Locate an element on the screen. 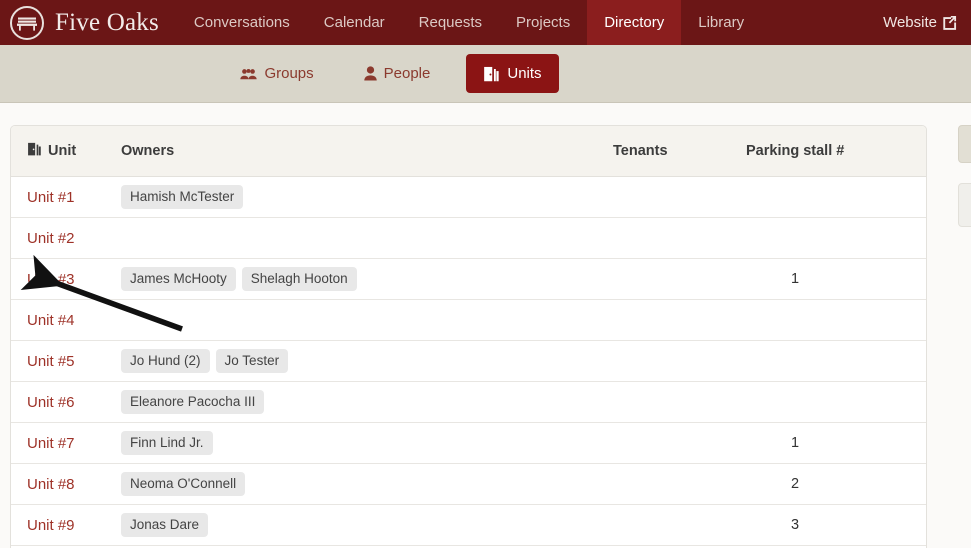 Image resolution: width=971 pixels, height=548 pixels. cell-unit: Unit #1 is located at coordinates (66, 197).